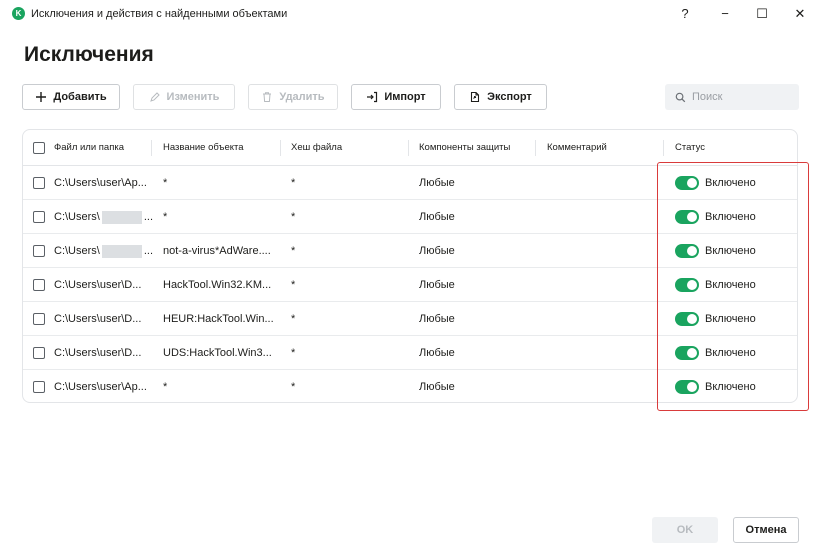  I want to click on close-button: ✕, so click(800, 14).